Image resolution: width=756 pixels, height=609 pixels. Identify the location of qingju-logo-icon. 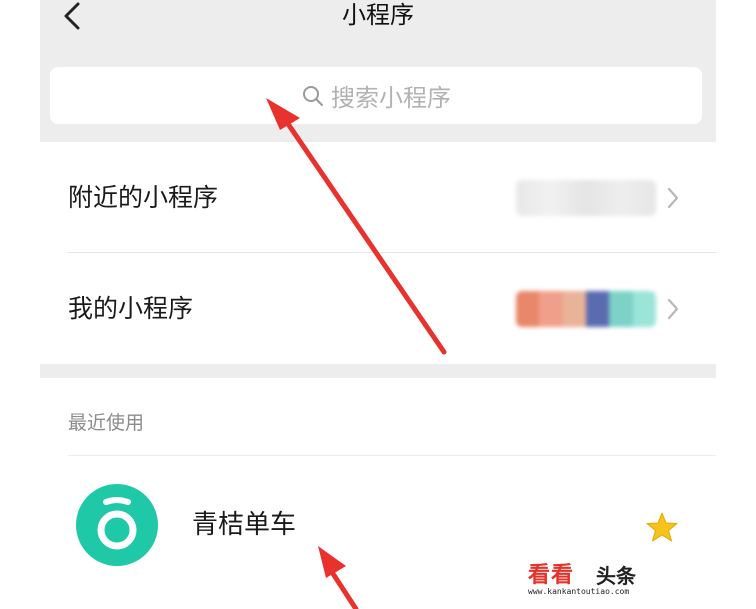
(117, 525).